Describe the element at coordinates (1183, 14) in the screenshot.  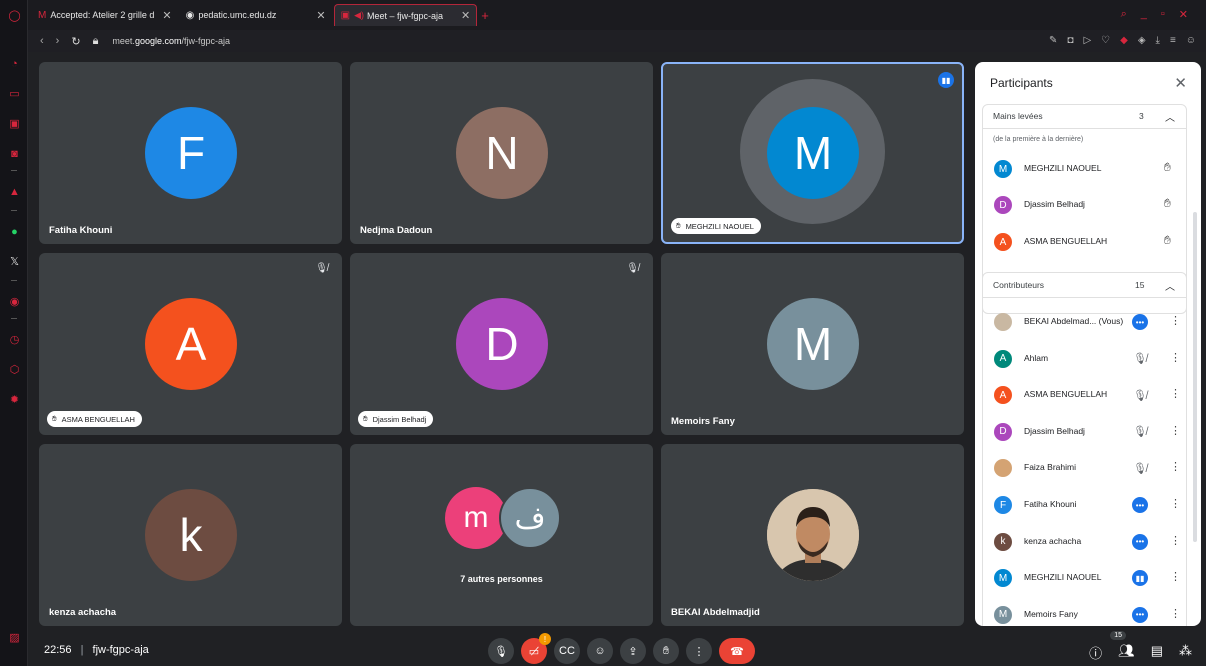
I see `close-window-icon: ✕` at that location.